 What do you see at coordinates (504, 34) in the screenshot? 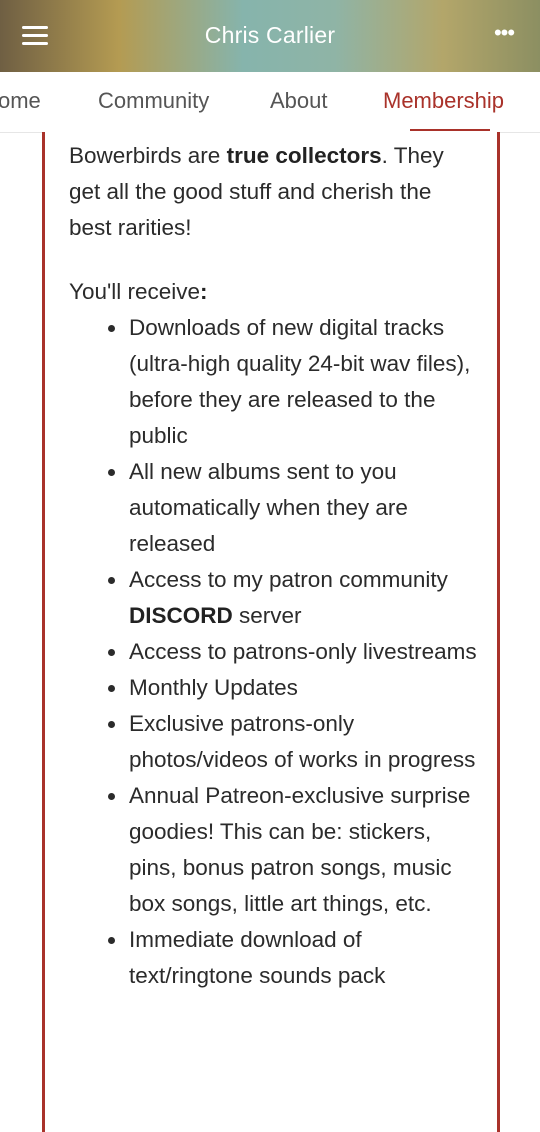
I see `more-options-icon: •••` at bounding box center [504, 34].